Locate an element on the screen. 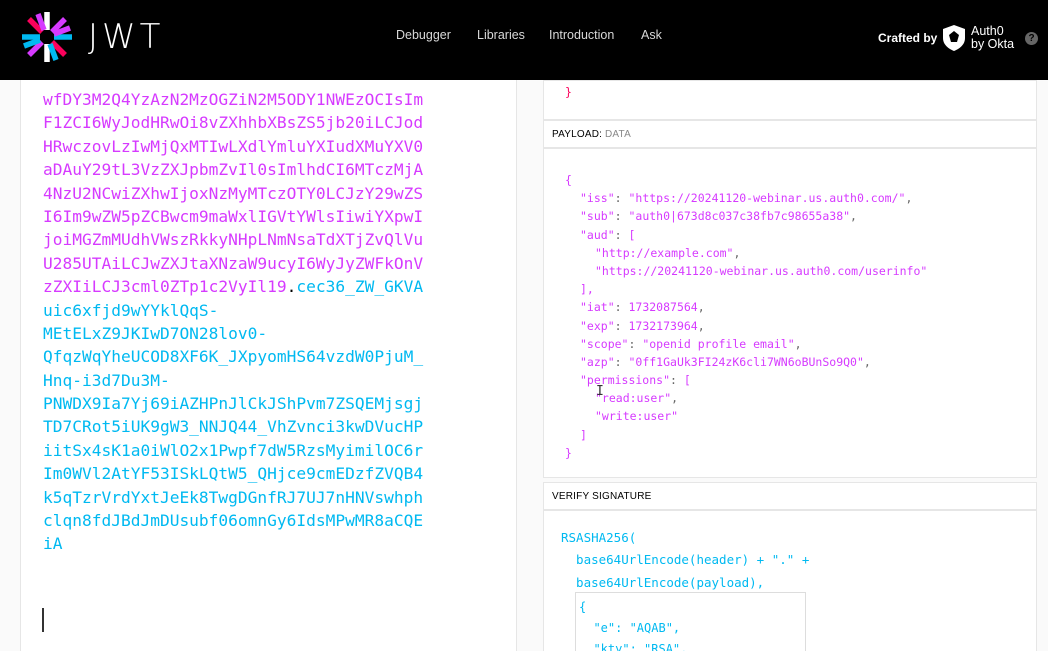 This screenshot has width=1048, height=651. encoded-payload-segment: HRwczovLzIwMjQxMTIwLXdlYmluYXIudXMuYXV0 is located at coordinates (233, 146).